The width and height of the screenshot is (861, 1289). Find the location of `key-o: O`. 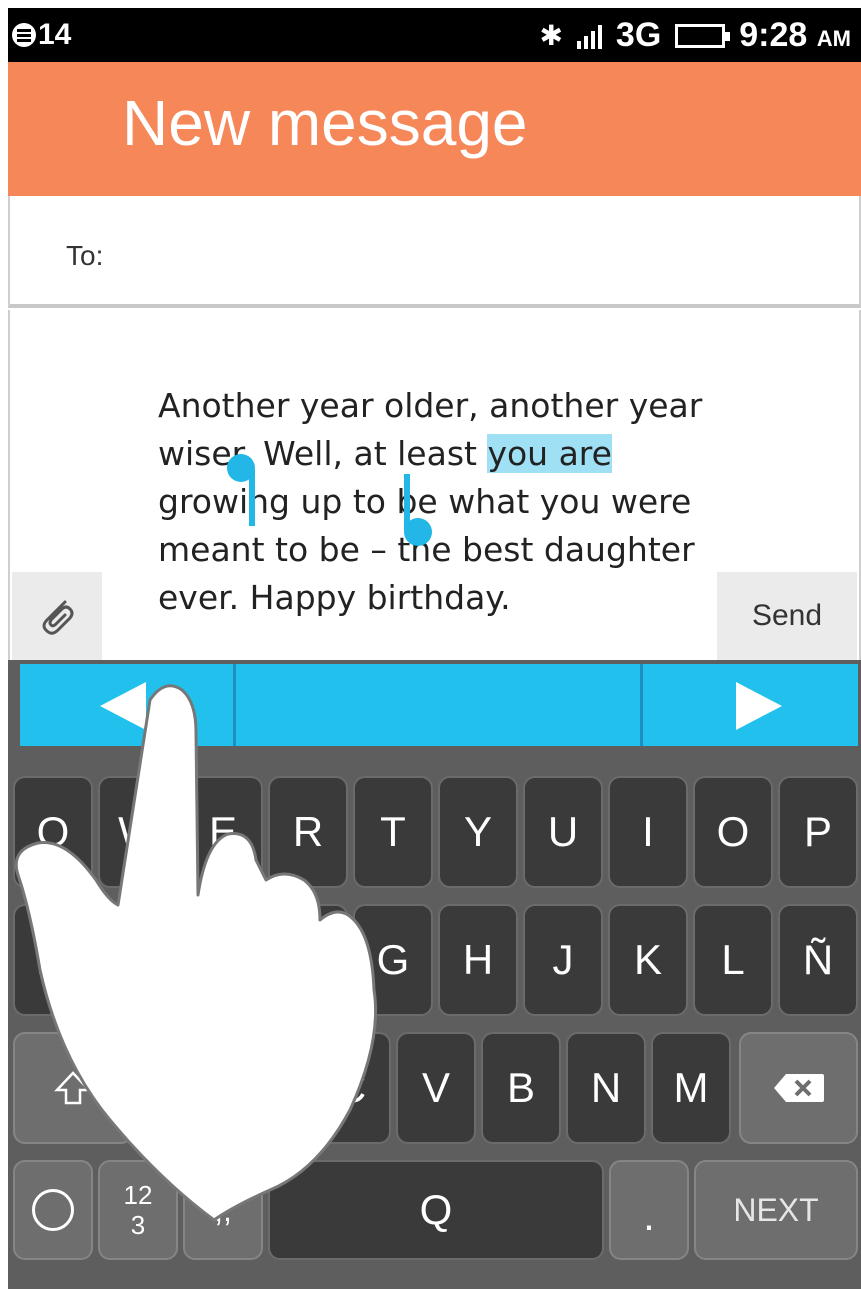

key-o: O is located at coordinates (733, 832).